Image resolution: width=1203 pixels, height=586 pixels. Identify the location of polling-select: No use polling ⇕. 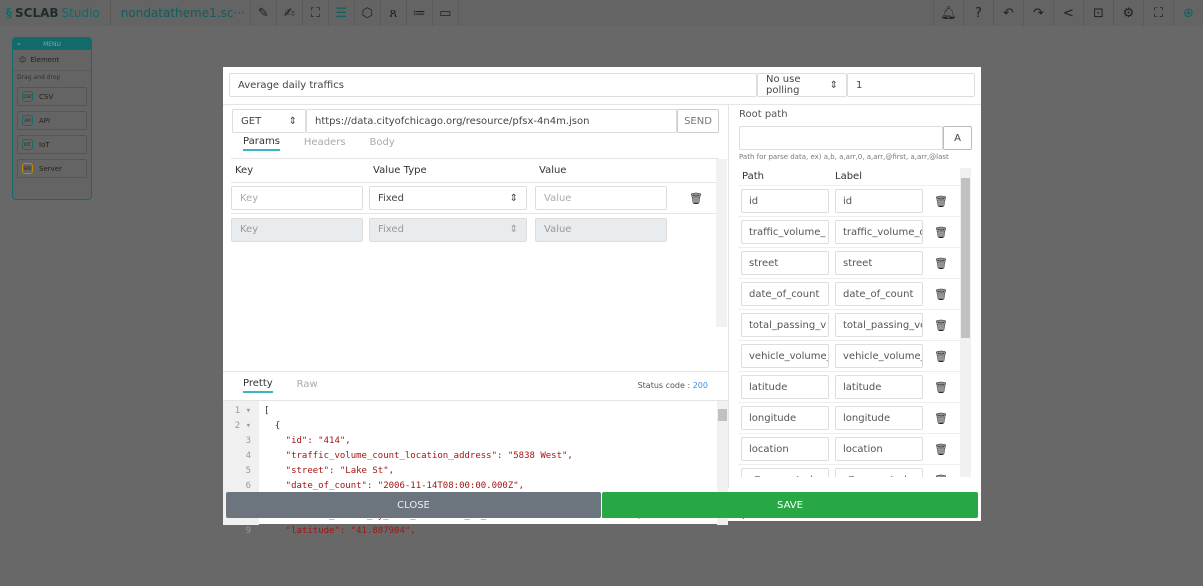
(802, 85).